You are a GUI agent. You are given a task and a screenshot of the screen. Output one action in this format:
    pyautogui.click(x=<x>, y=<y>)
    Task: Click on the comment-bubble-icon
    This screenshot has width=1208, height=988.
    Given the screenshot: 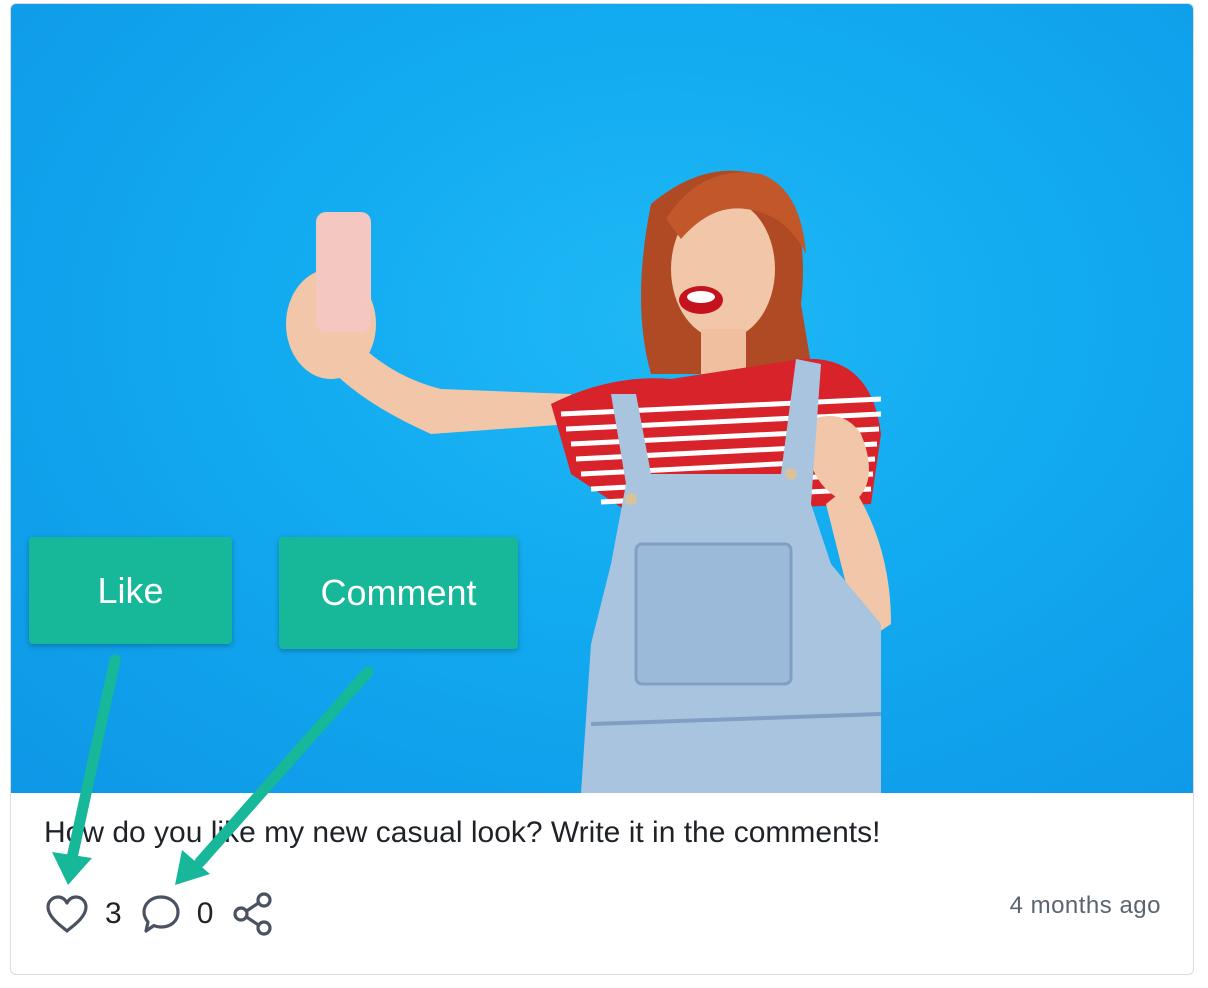 What is the action you would take?
    pyautogui.click(x=161, y=914)
    